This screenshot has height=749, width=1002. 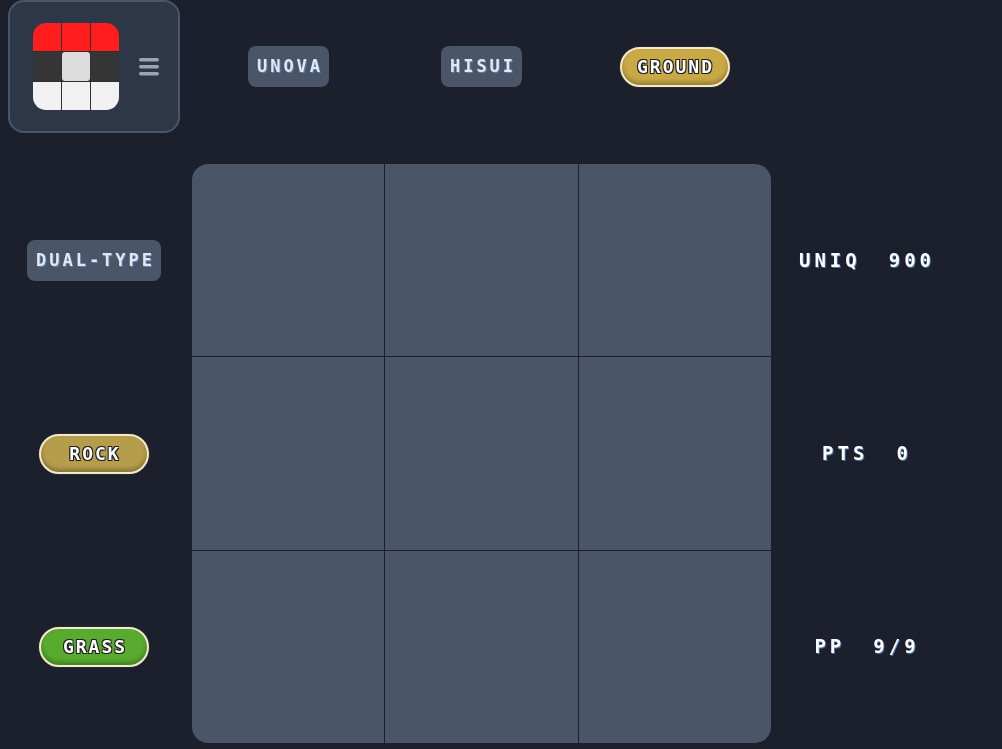 I want to click on type-badge: GRASS, so click(x=94, y=646).